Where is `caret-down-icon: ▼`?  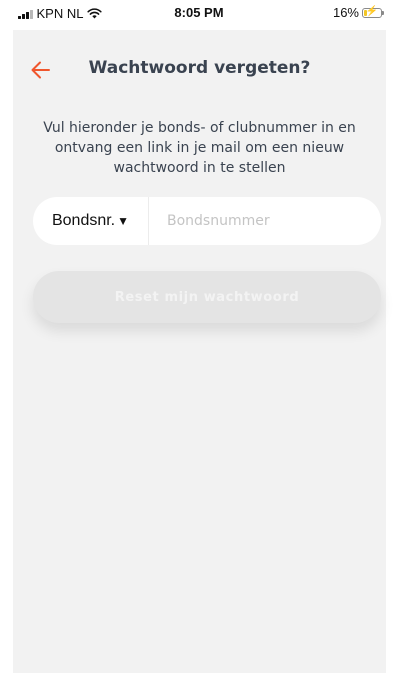
caret-down-icon: ▼ is located at coordinates (123, 221).